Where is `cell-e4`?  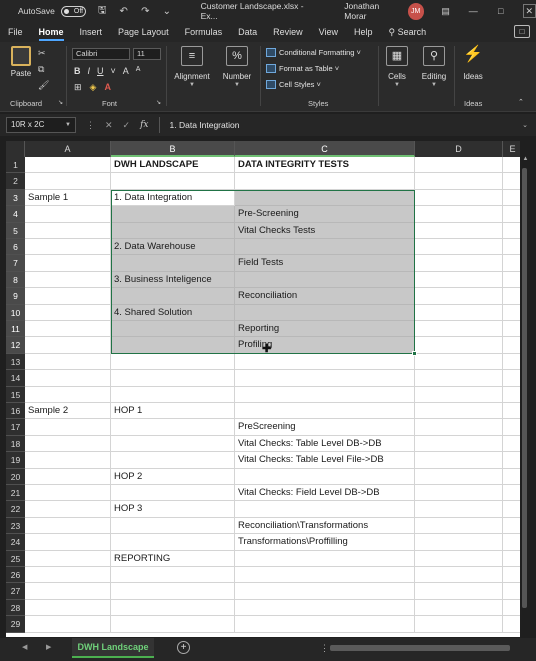 cell-e4 is located at coordinates (511, 214).